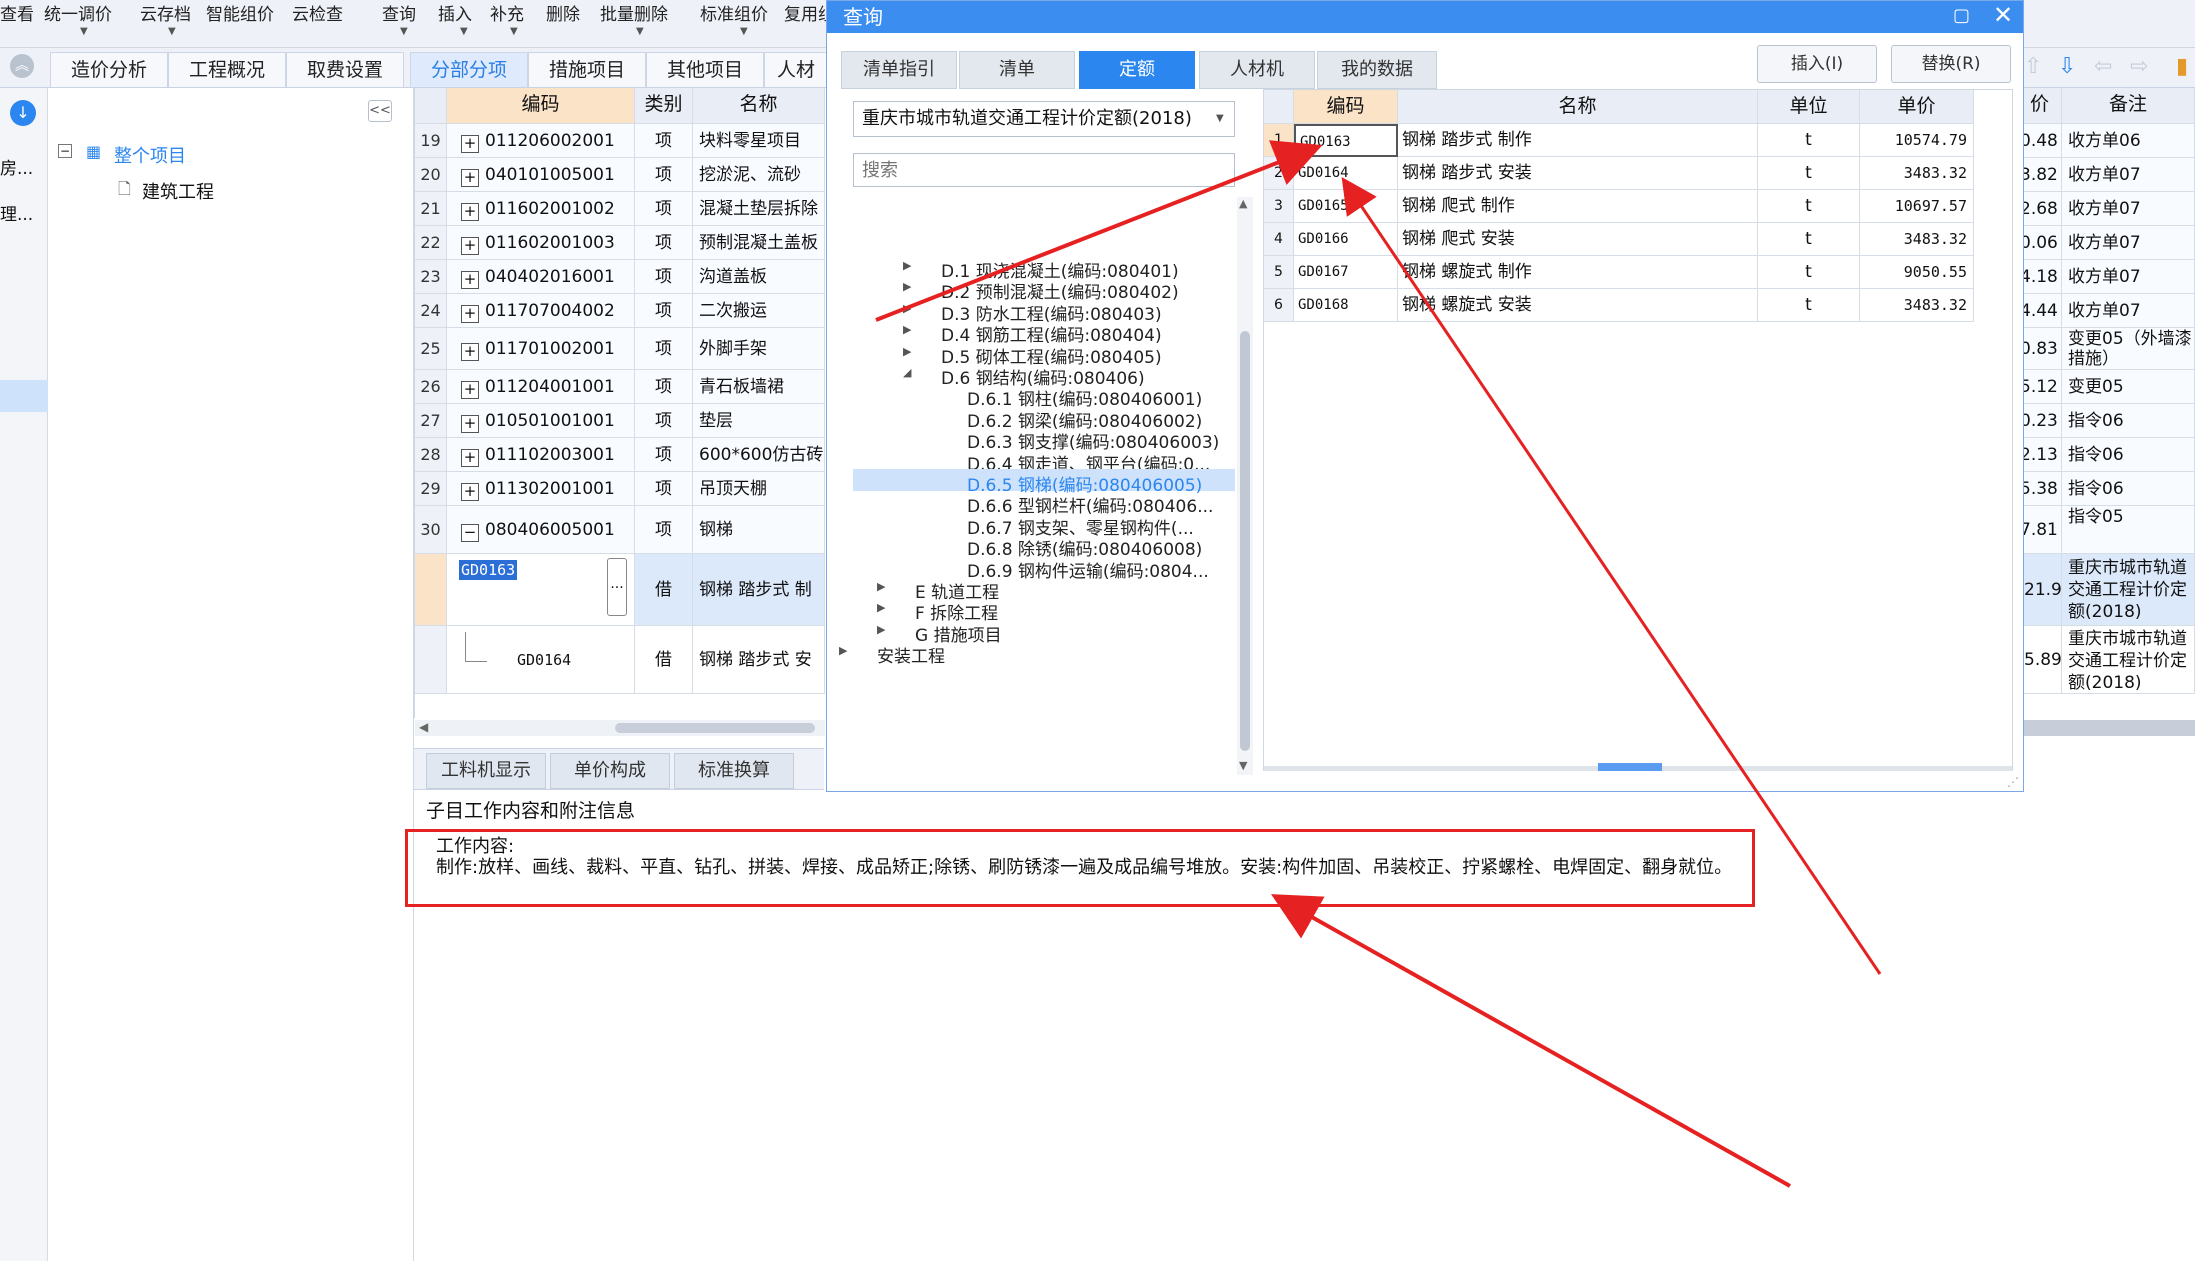  What do you see at coordinates (1531, 1041) in the screenshot?
I see `arrow-to-work-content` at bounding box center [1531, 1041].